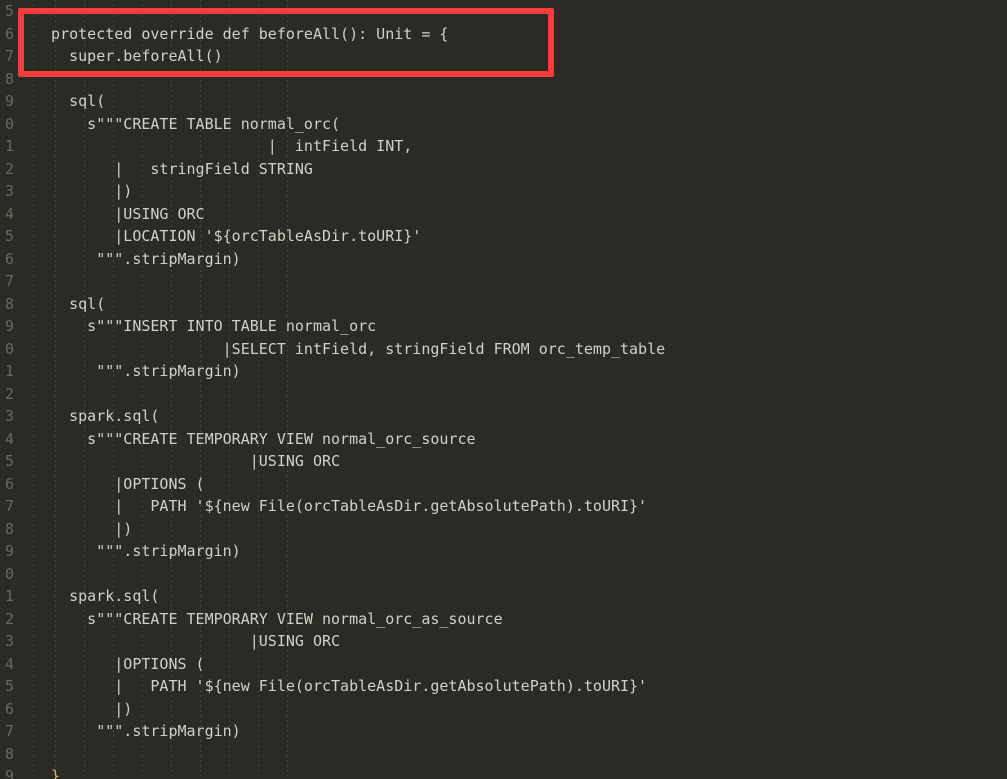 Image resolution: width=1007 pixels, height=779 pixels. I want to click on code-line: s"""INSERT INTO TABLE normal_orc, so click(503, 326).